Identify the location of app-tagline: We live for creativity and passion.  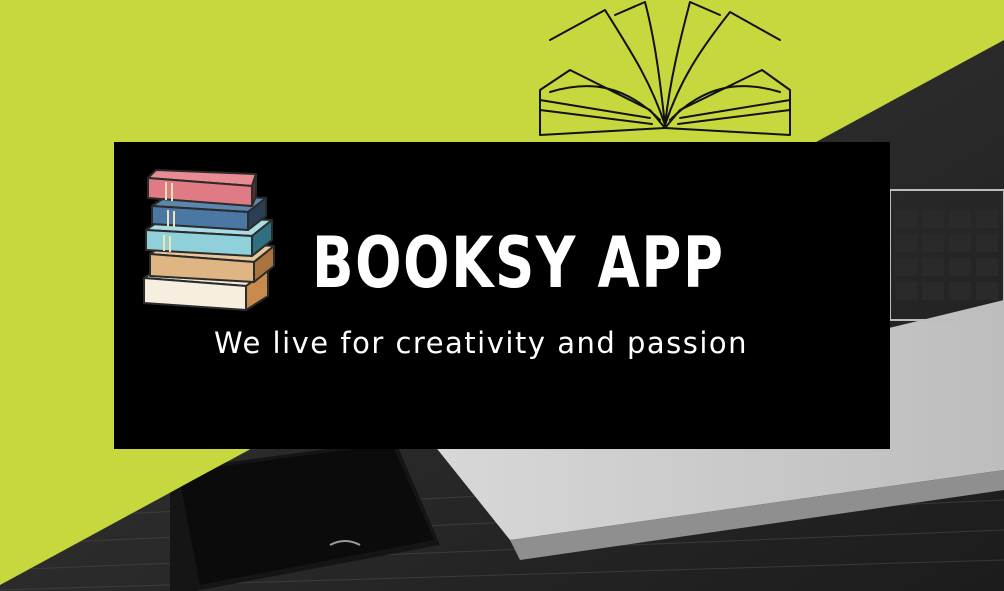
(481, 343).